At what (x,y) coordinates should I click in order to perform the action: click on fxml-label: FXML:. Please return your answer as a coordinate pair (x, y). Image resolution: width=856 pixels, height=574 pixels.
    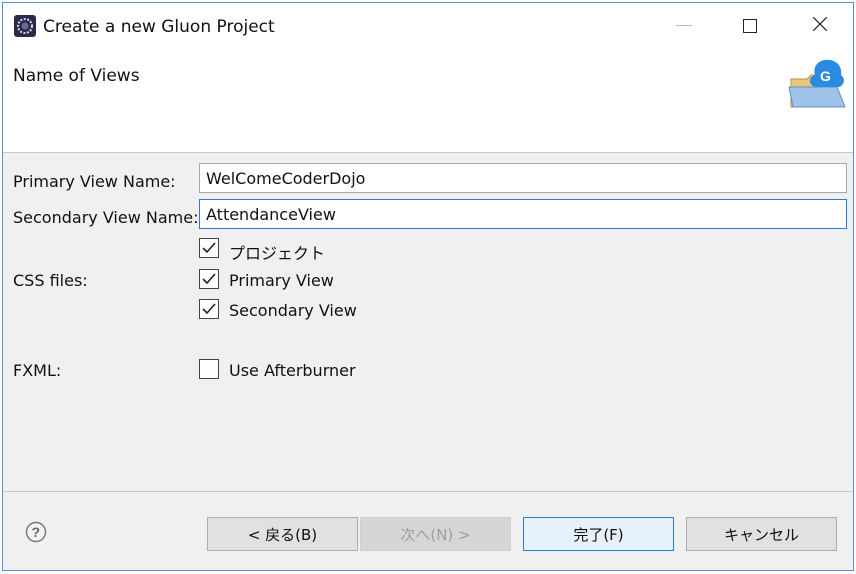
    Looking at the image, I should click on (37, 370).